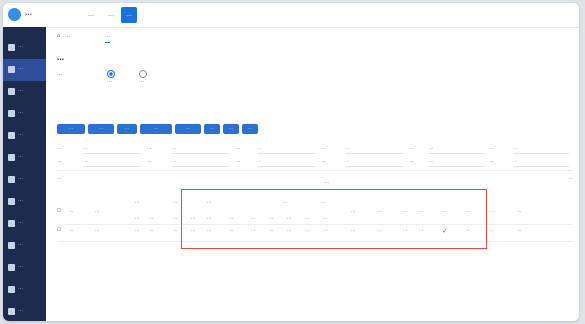 This screenshot has width=585, height=324. Describe the element at coordinates (111, 74) in the screenshot. I see `radio-checked-icon` at that location.